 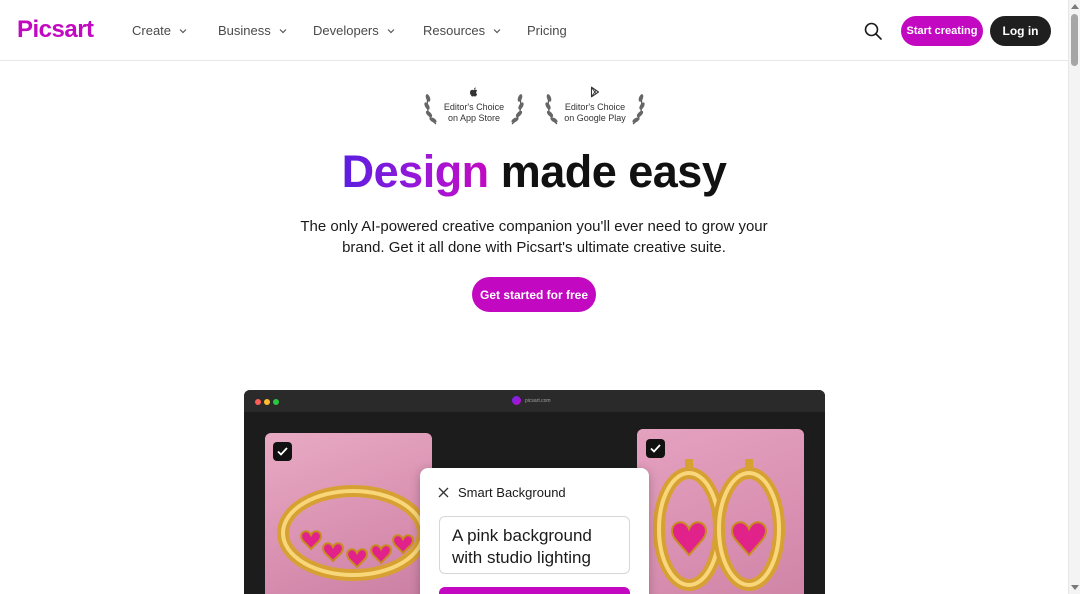 I want to click on generate-button, so click(x=534, y=590).